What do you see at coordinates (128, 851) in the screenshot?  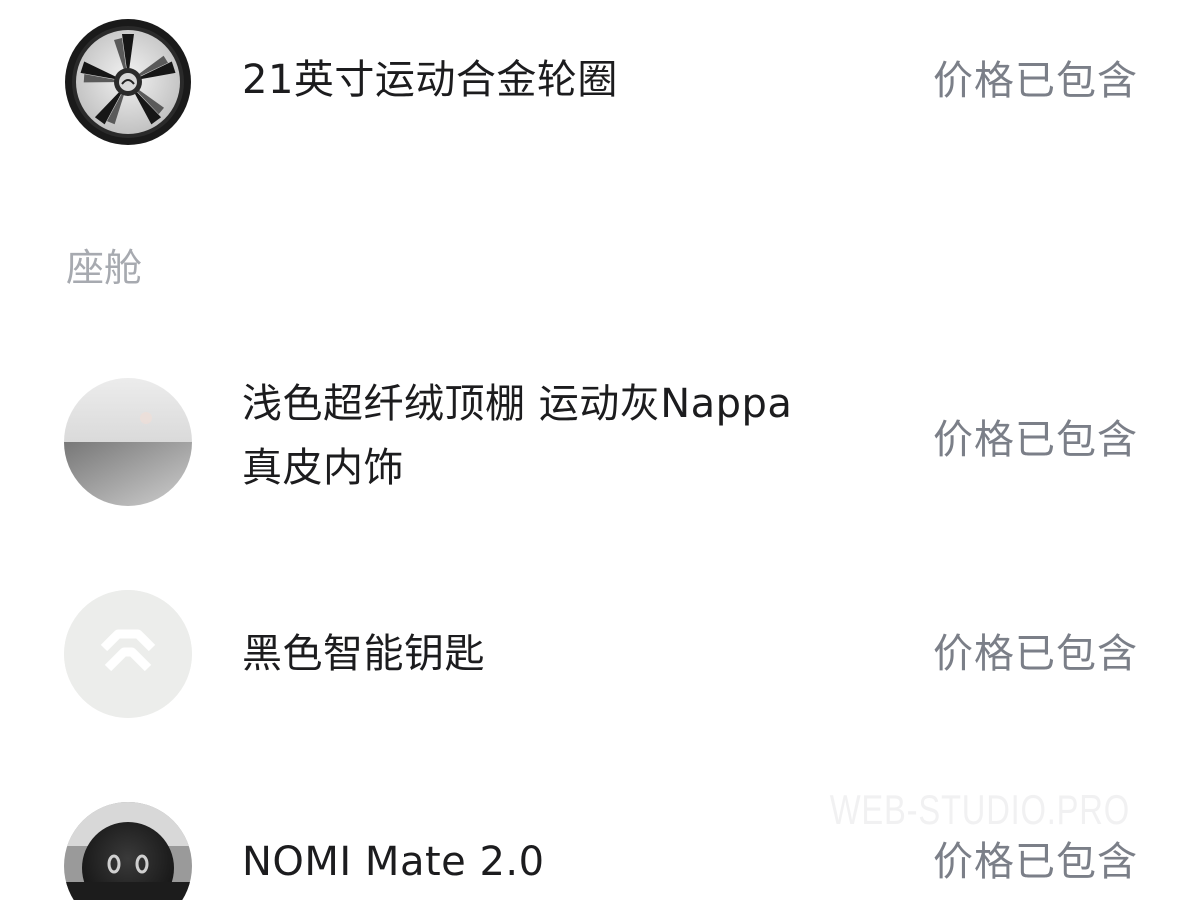 I see `nomi-icon` at bounding box center [128, 851].